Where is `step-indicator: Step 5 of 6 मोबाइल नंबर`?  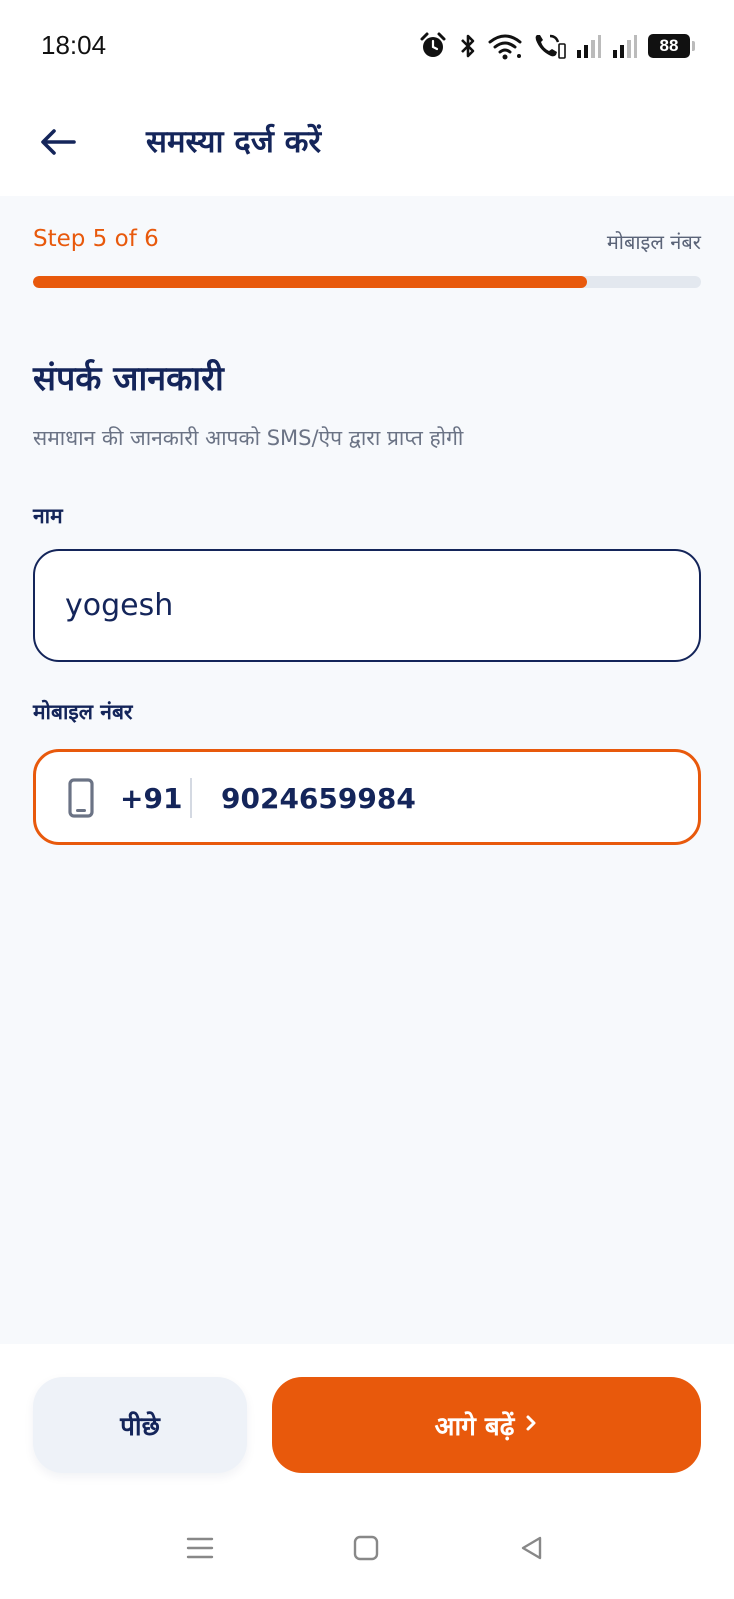
step-indicator: Step 5 of 6 मोबाइल नंबर is located at coordinates (367, 242).